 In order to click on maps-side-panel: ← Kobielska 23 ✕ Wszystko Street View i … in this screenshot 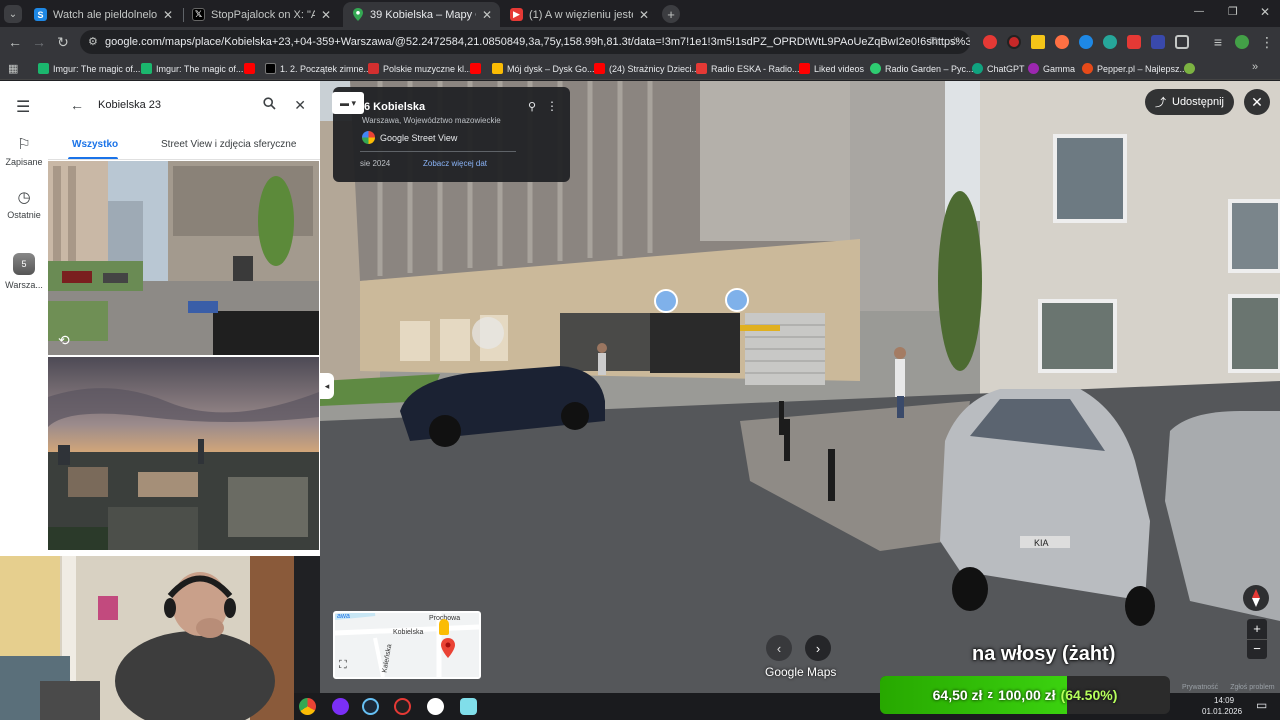, I will do `click(184, 318)`.